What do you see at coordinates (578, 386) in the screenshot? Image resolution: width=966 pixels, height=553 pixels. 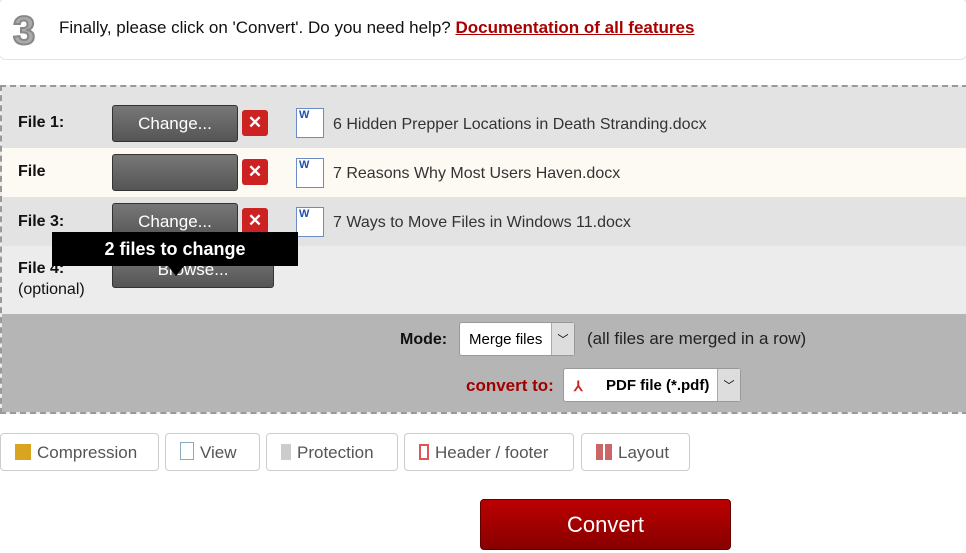 I see `pdf-icon: ⅄` at bounding box center [578, 386].